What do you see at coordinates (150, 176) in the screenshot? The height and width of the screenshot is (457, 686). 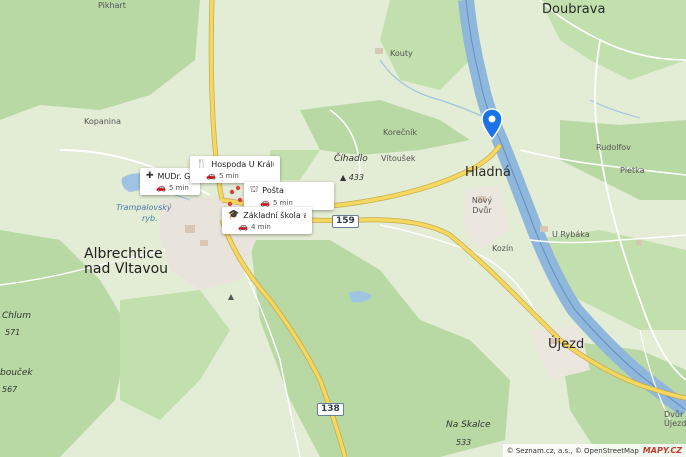 I see `medical-icon: ✚` at bounding box center [150, 176].